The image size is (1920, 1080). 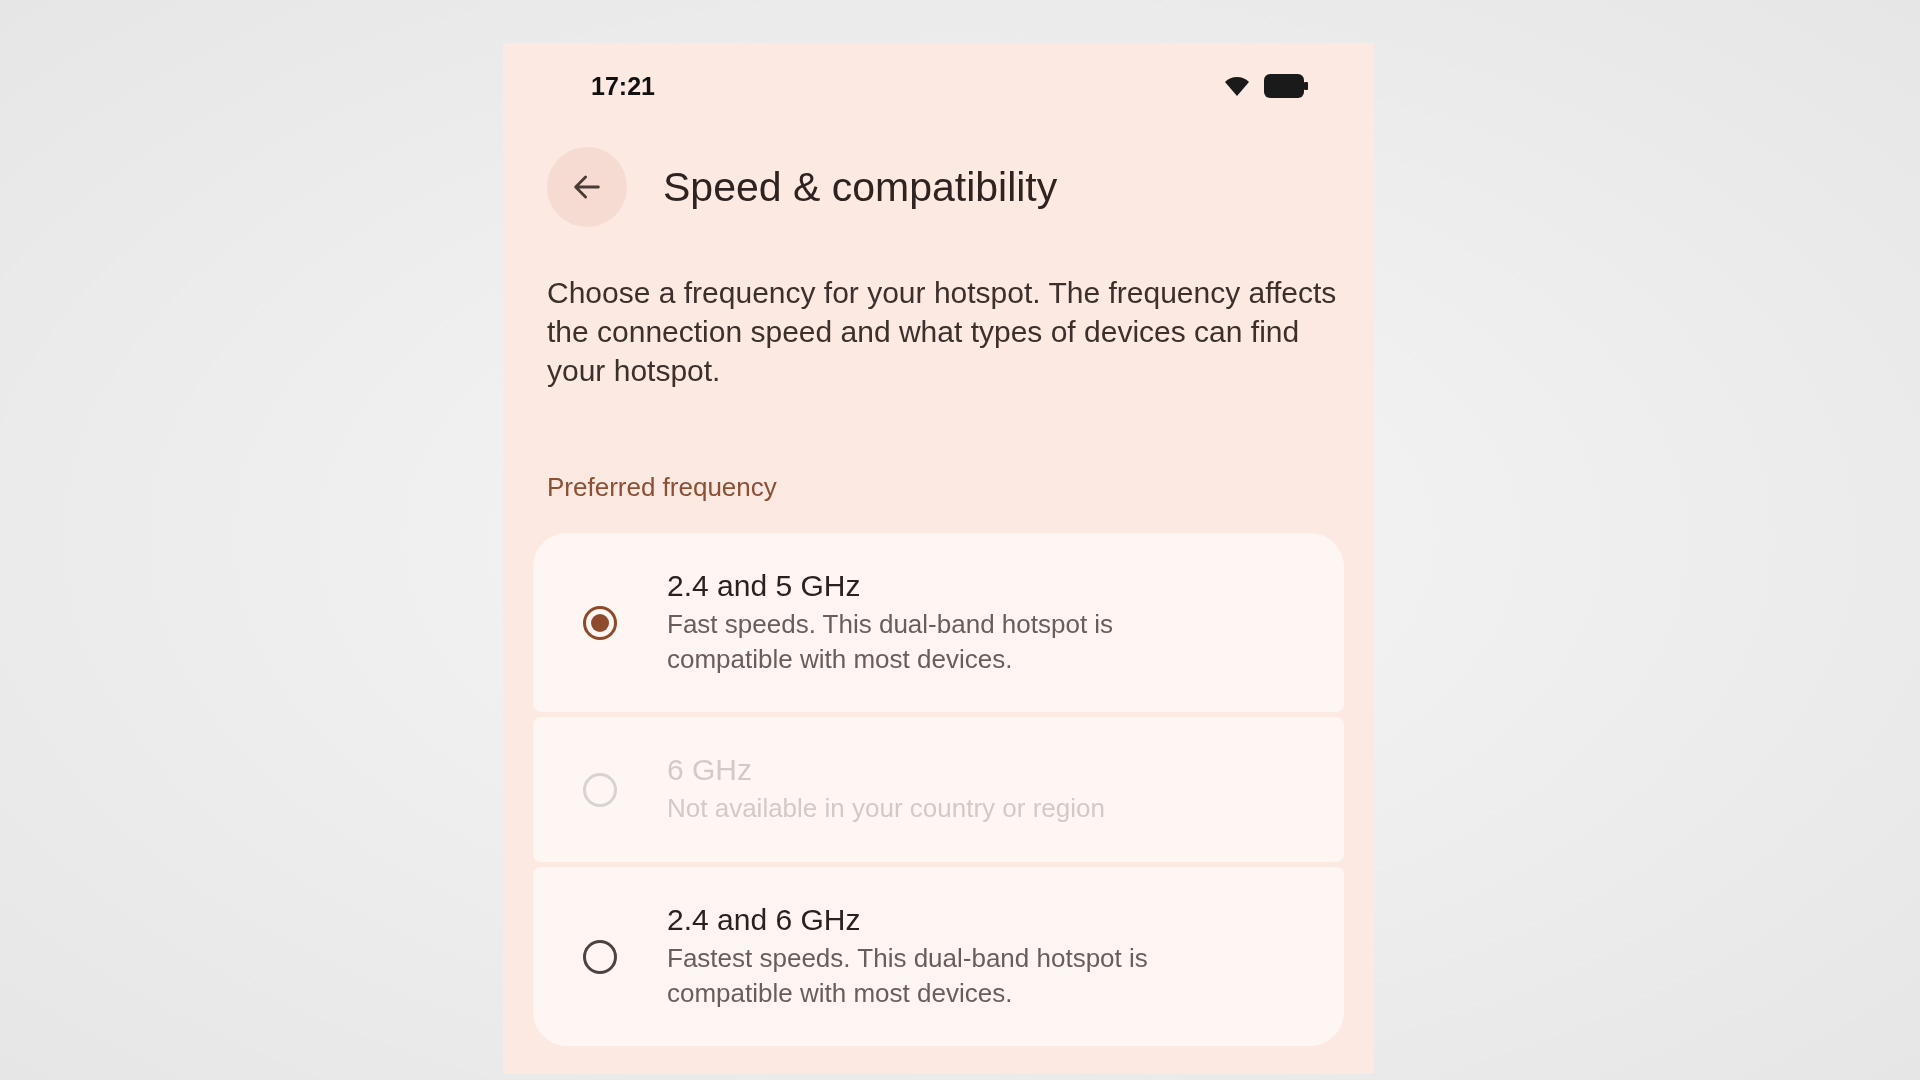 I want to click on wifi-icon, so click(x=1237, y=86).